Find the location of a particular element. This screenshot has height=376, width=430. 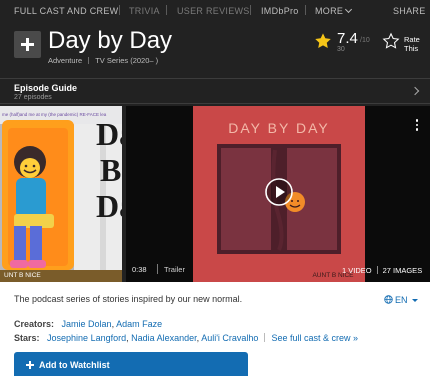

rate-label-line-1: Rate is located at coordinates (412, 39).